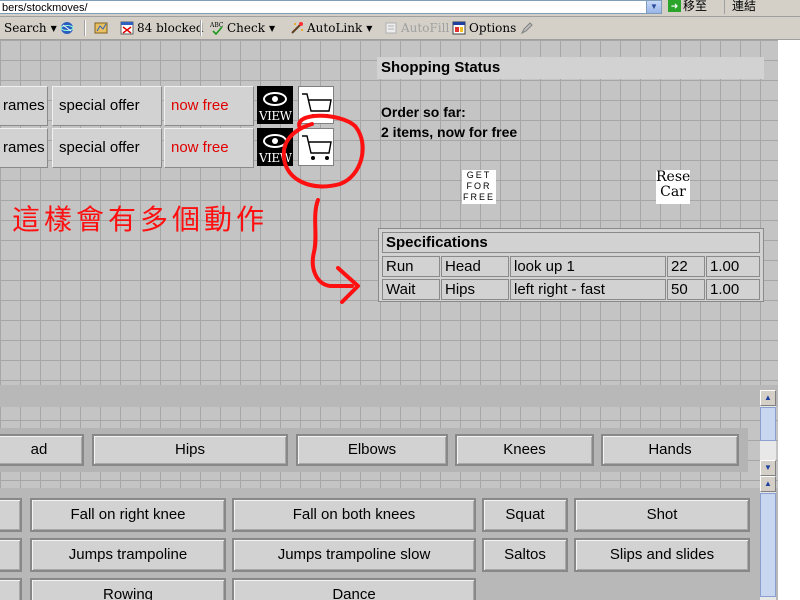  Describe the element at coordinates (372, 450) in the screenshot. I see `body-part-button-elbows: Elbows` at that location.